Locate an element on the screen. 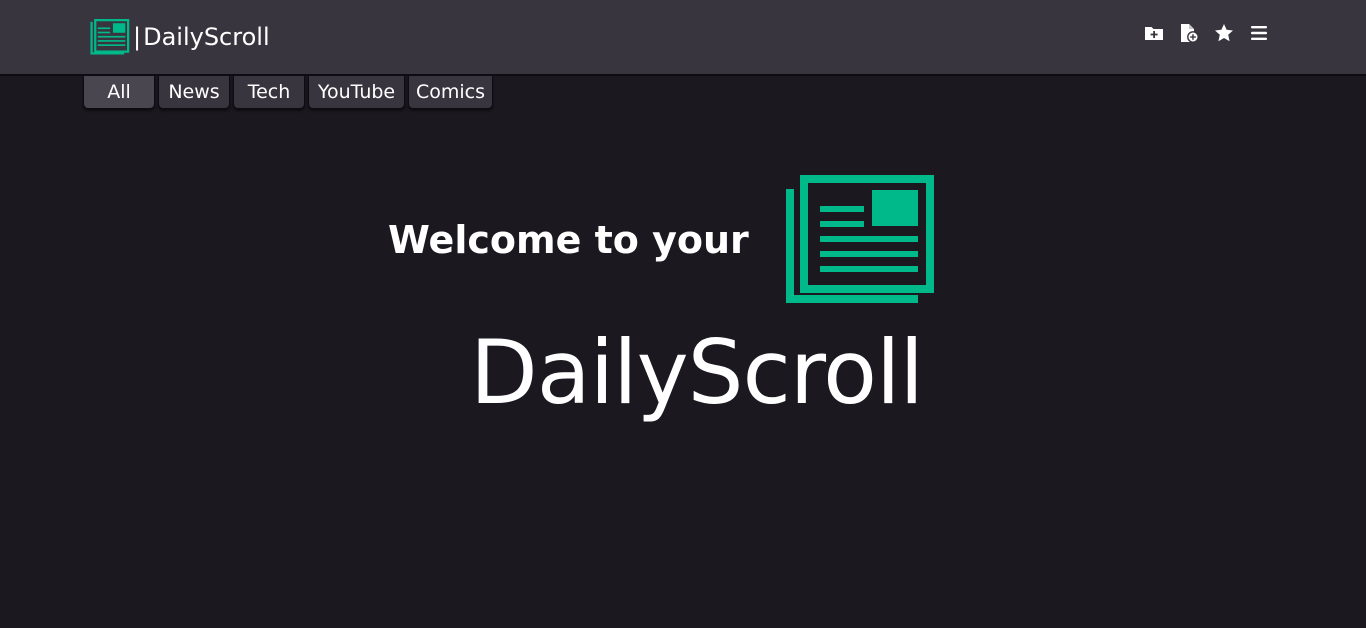  file-plus-icon is located at coordinates (1189, 33).